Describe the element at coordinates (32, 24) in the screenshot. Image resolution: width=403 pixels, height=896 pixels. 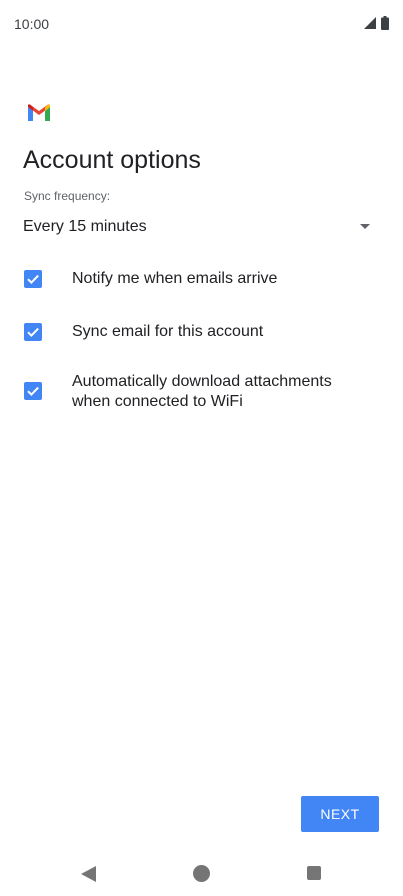
I see `status-time: 10:00` at that location.